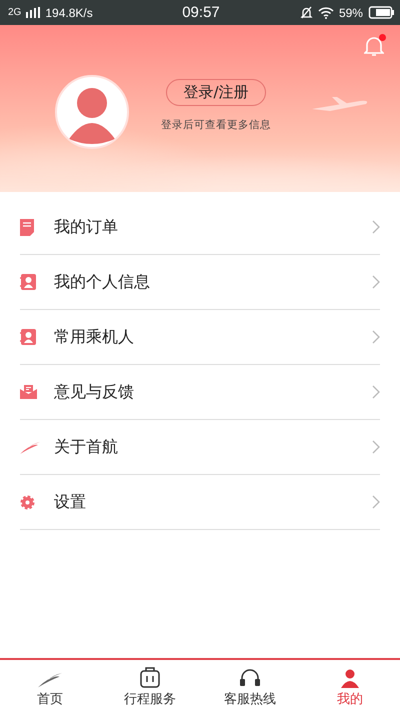 The image size is (400, 711). What do you see at coordinates (350, 13) in the screenshot?
I see `battery-level: 59%` at bounding box center [350, 13].